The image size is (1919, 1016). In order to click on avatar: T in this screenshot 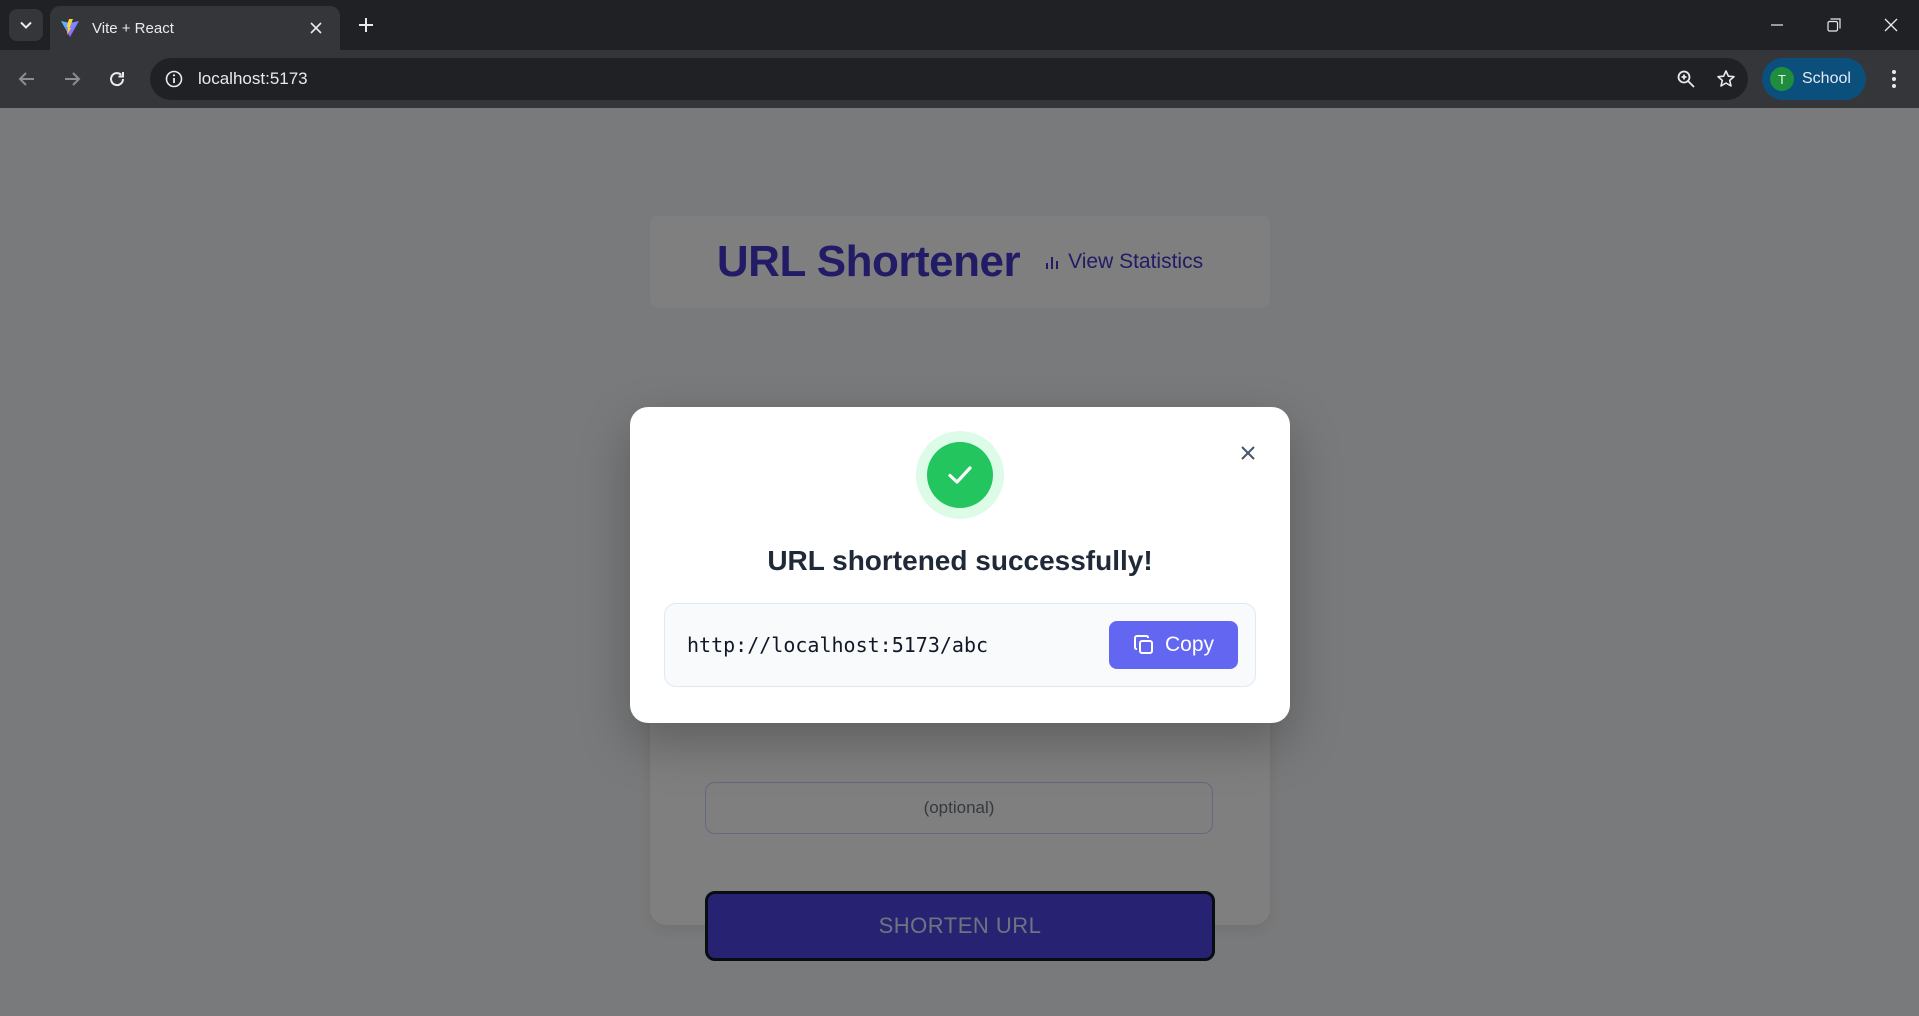, I will do `click(1782, 79)`.